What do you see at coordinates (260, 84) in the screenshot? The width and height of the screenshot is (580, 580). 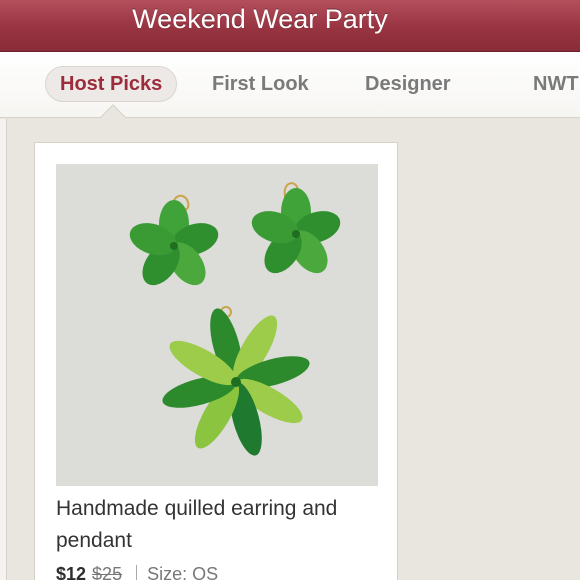 I see `tab-first-look: First Look` at bounding box center [260, 84].